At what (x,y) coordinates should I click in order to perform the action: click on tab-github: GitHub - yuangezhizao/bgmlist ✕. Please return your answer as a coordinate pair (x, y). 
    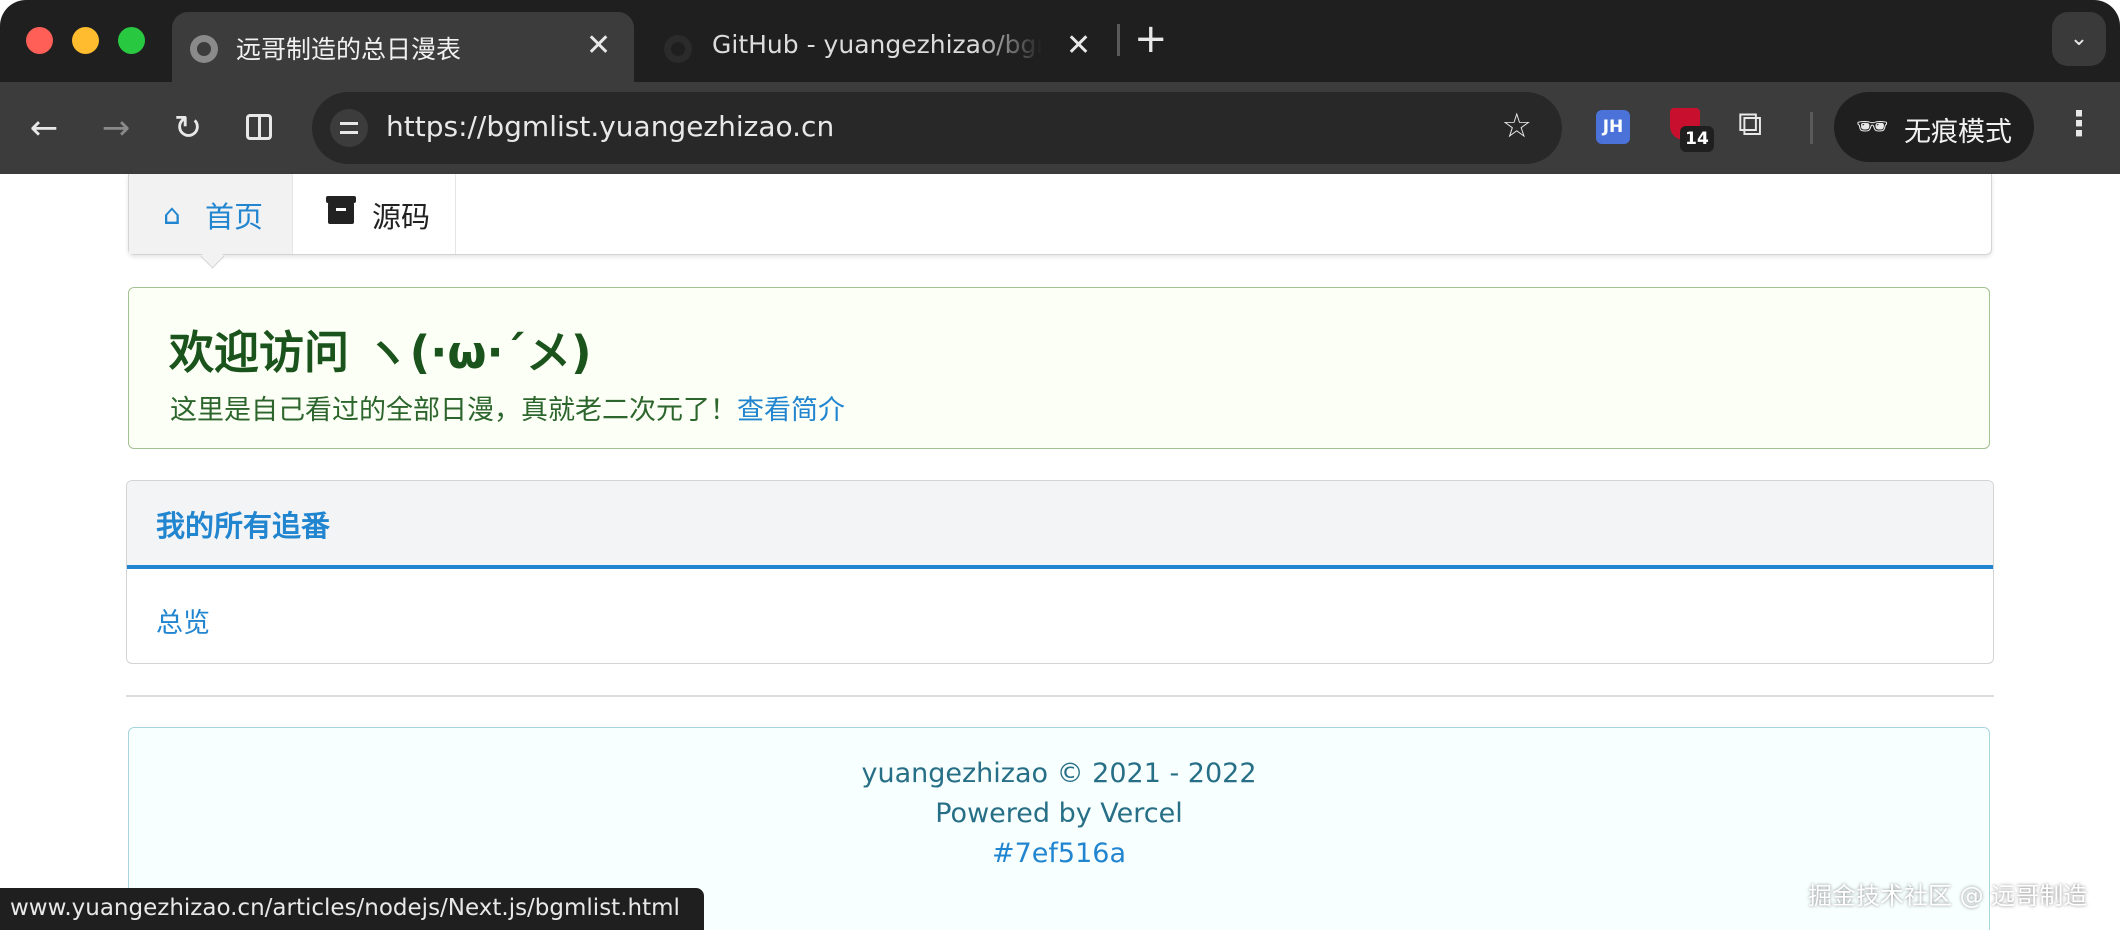
    Looking at the image, I should click on (871, 47).